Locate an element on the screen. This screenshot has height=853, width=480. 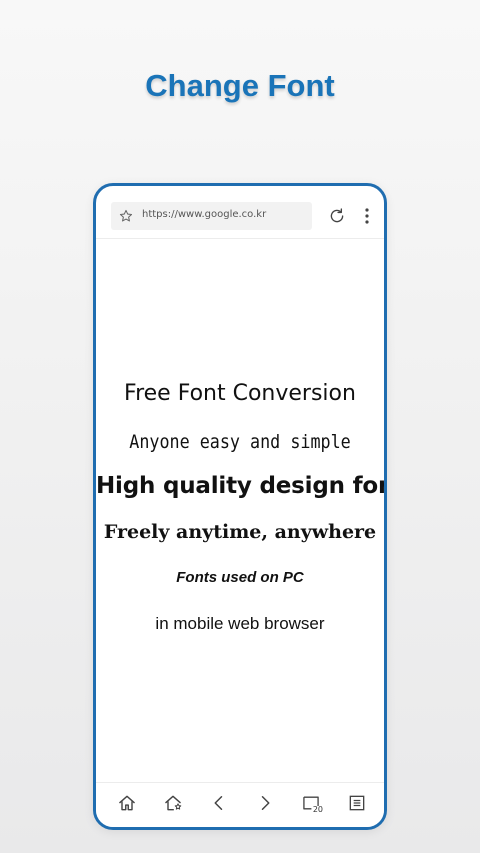
reload-icon is located at coordinates (337, 216).